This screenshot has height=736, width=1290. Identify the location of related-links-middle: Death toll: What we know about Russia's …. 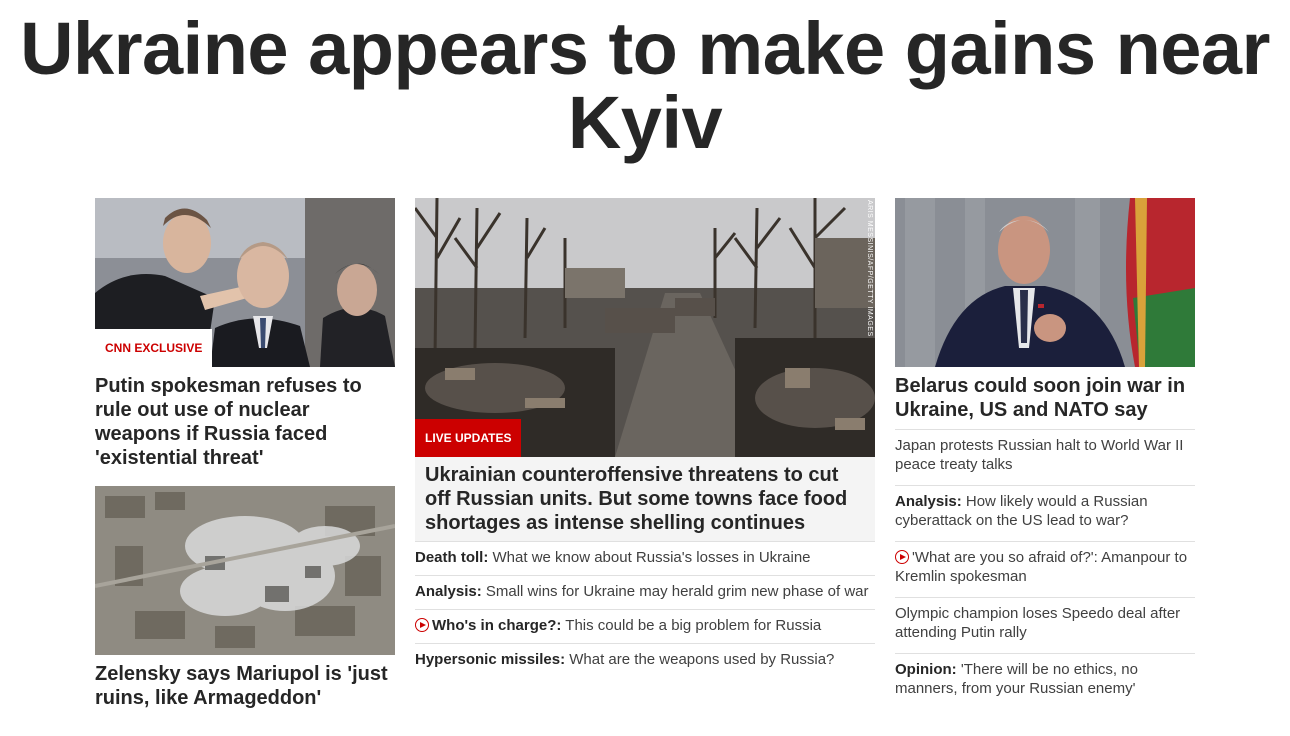
(645, 609).